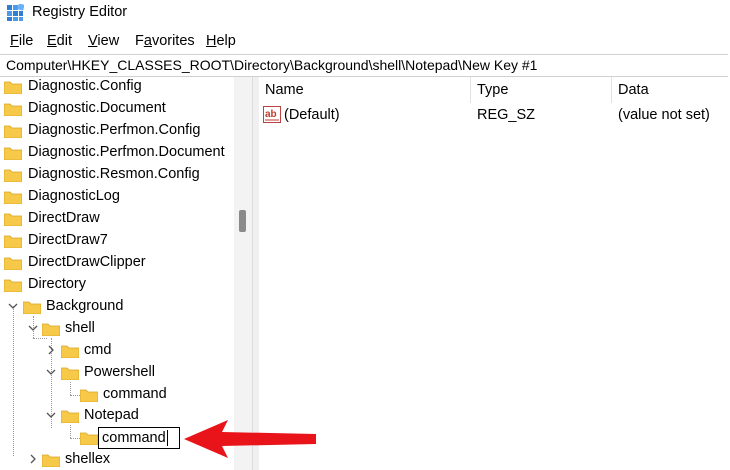  Describe the element at coordinates (114, 130) in the screenshot. I see `tree-item-label: Diagnostic.Perfmon.Config` at that location.